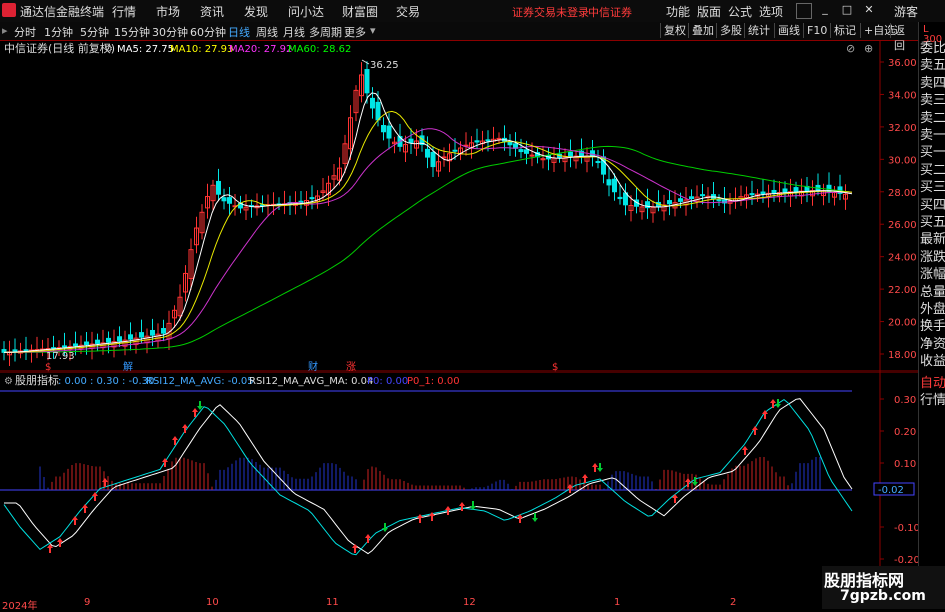 The width and height of the screenshot is (945, 612). What do you see at coordinates (932, 48) in the screenshot?
I see `side-item-0: 委比` at bounding box center [932, 48].